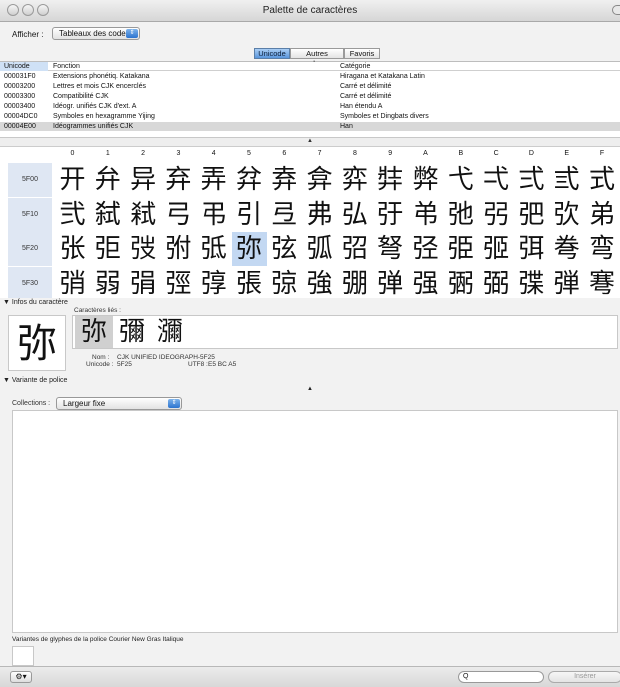  I want to click on cell-category: Symboles et Dingbats divers, so click(384, 116).